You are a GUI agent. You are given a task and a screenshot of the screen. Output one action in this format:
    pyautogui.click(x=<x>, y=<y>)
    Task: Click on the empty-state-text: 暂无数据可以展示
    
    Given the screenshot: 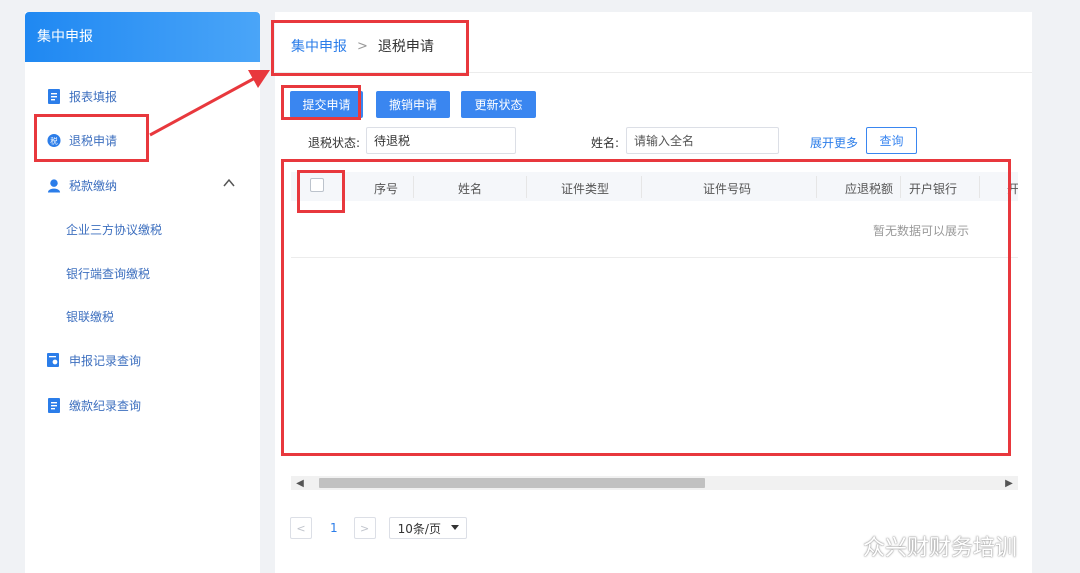 What is the action you would take?
    pyautogui.click(x=921, y=231)
    